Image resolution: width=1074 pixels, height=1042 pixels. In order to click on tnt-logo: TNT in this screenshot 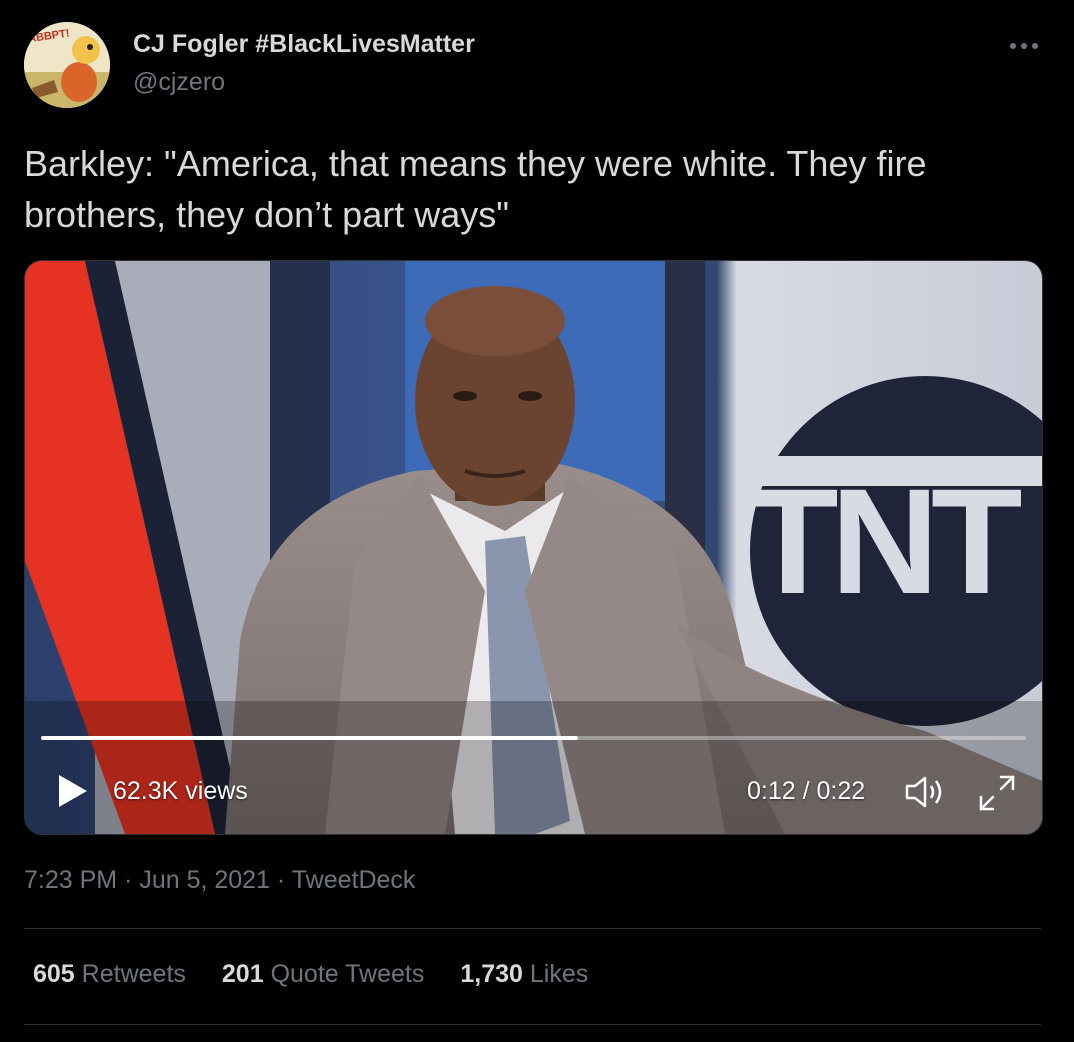, I will do `click(884, 541)`.